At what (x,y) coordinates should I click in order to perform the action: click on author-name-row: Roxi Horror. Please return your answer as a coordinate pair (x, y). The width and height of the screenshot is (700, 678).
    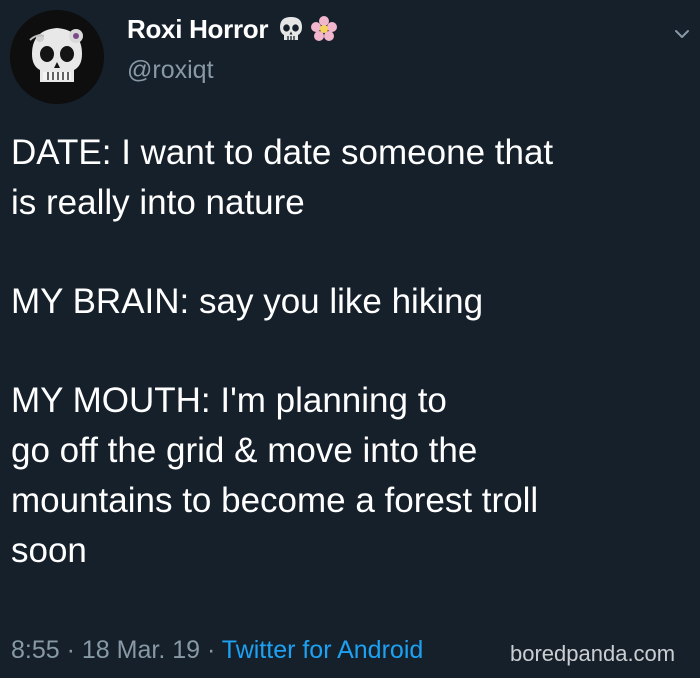
    Looking at the image, I should click on (232, 29).